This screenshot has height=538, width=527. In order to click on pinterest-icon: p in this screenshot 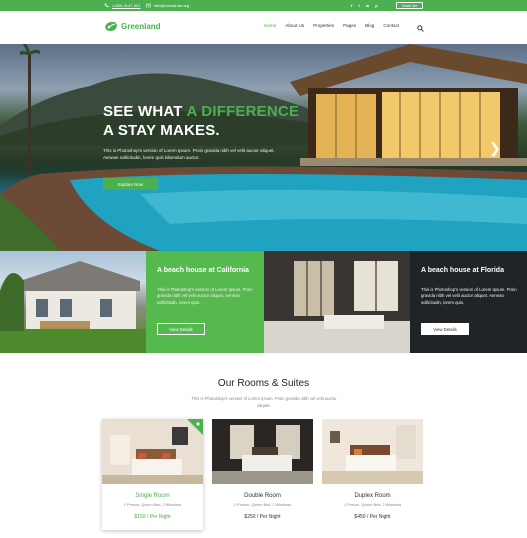, I will do `click(376, 5)`.